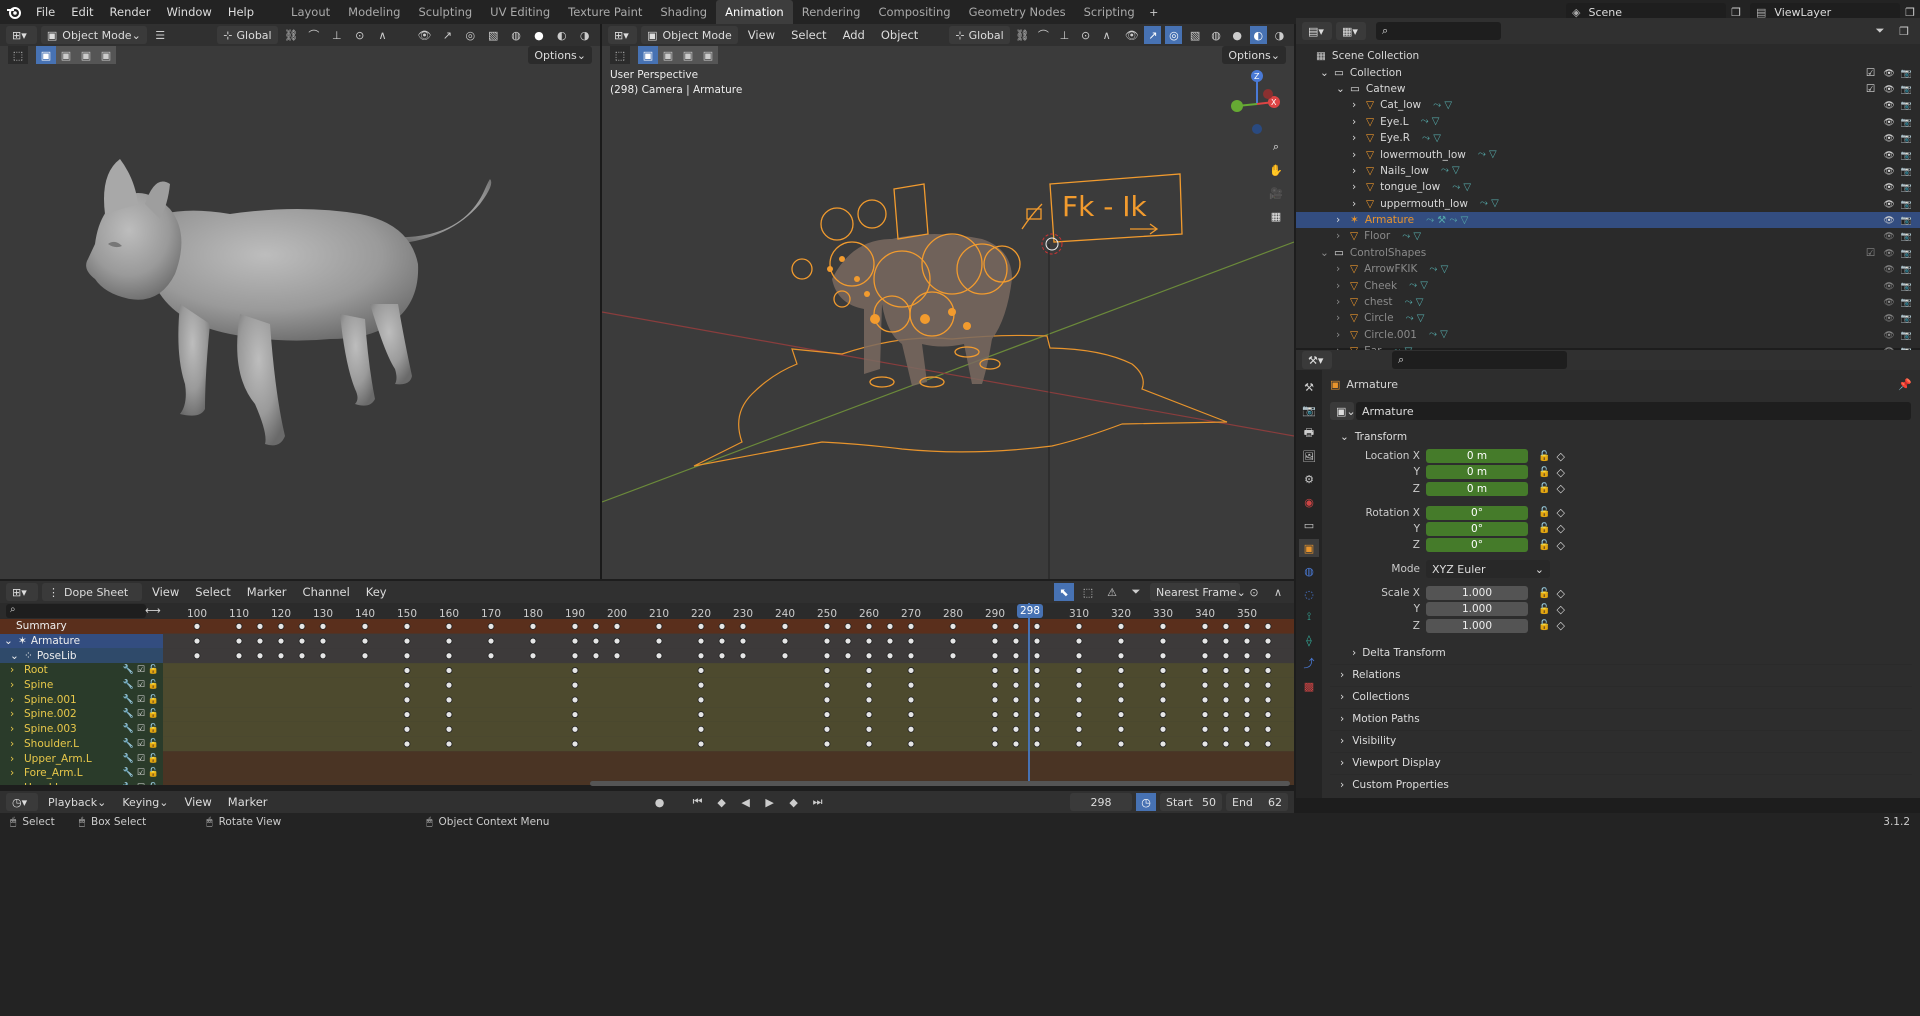 The width and height of the screenshot is (1920, 1016). What do you see at coordinates (1327, 73) in the screenshot?
I see `expand-arrow-icon: ⌄` at bounding box center [1327, 73].